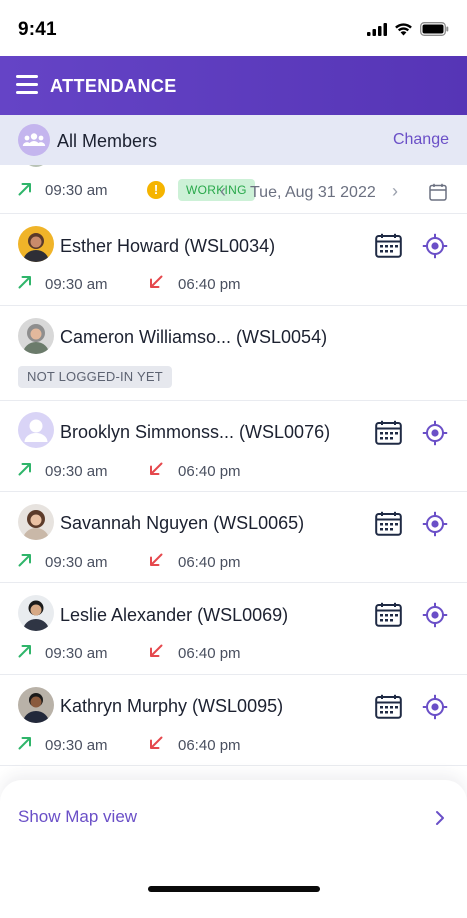  Describe the element at coordinates (156, 190) in the screenshot. I see `warning-icon: !` at that location.